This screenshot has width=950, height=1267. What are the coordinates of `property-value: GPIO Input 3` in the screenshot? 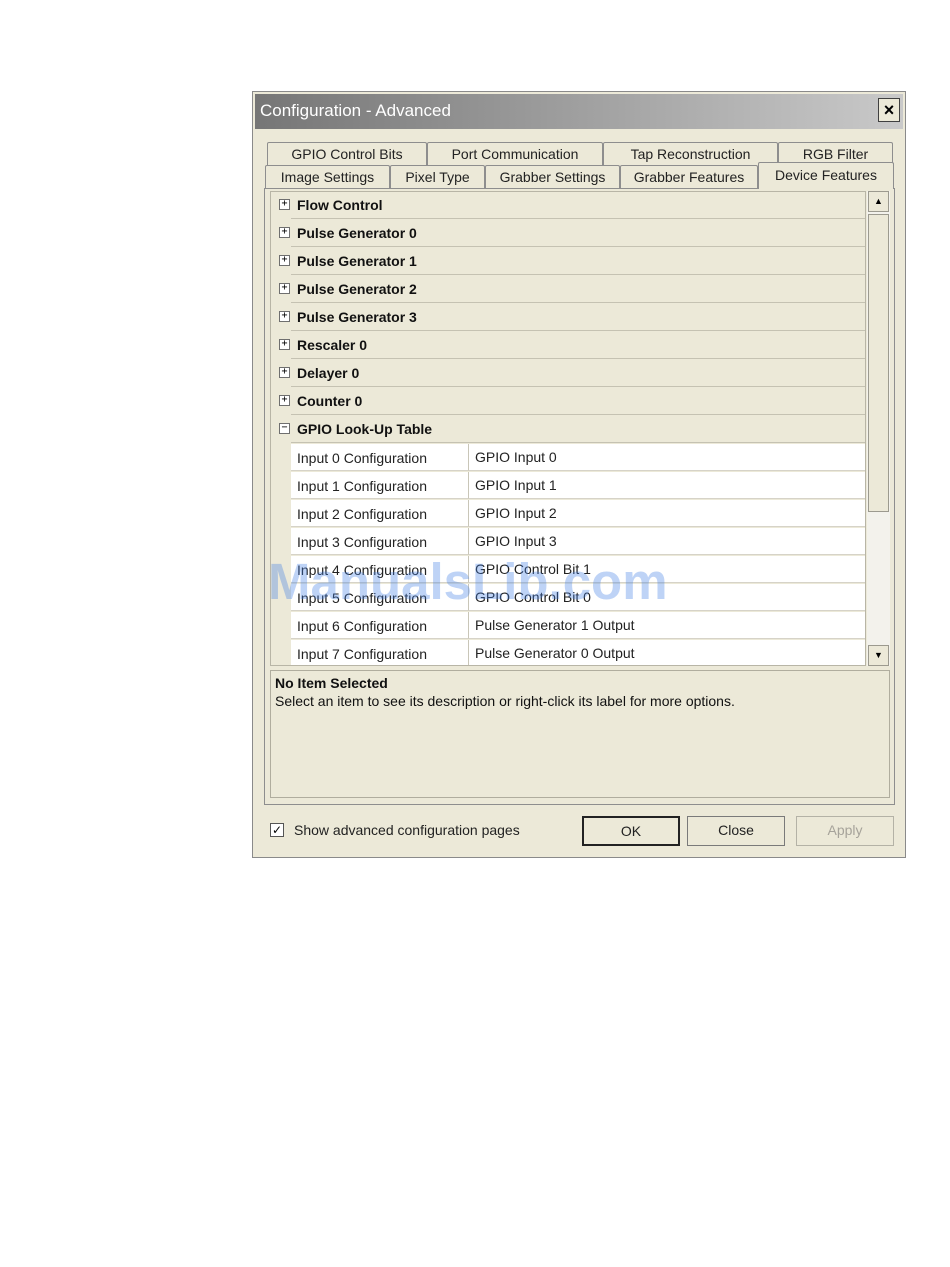 It's located at (667, 541).